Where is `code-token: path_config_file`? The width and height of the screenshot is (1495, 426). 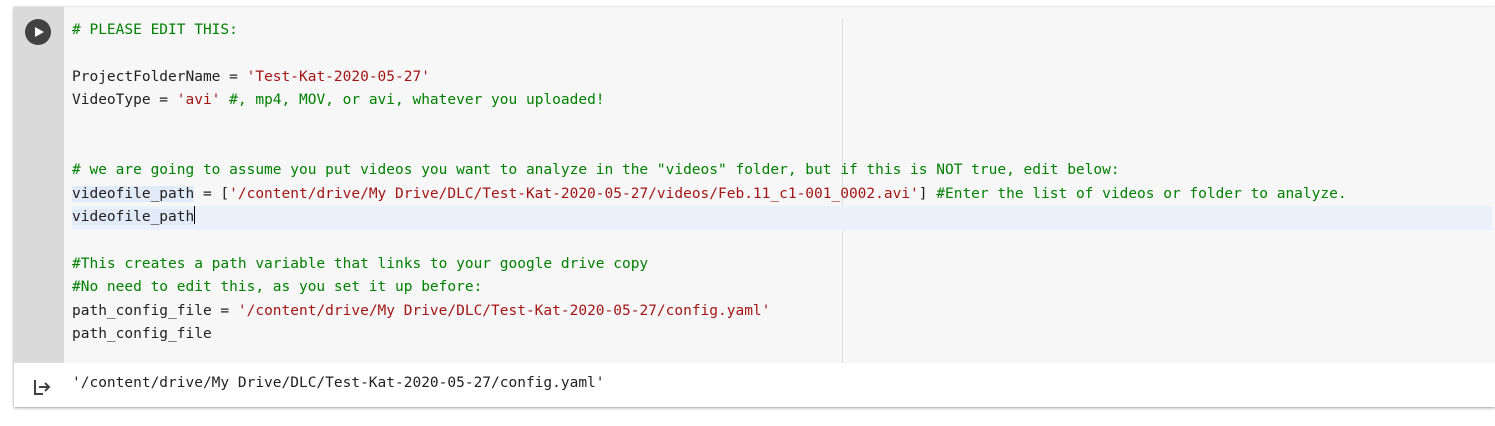 code-token: path_config_file is located at coordinates (142, 334).